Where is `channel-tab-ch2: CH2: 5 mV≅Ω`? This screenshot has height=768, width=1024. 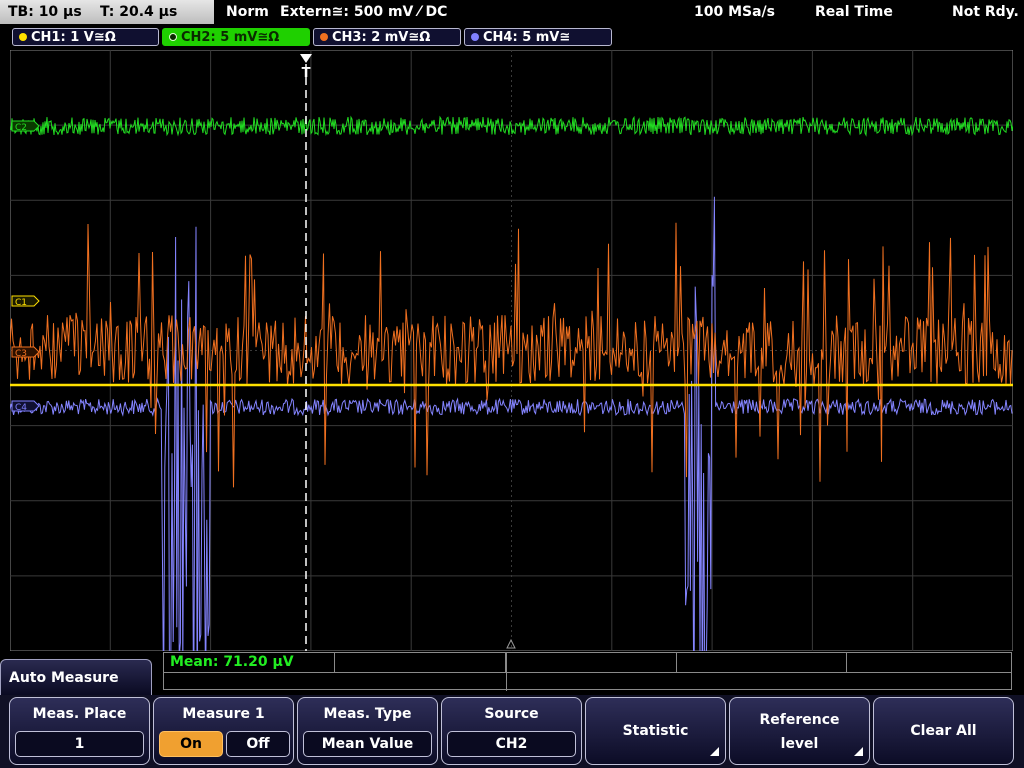 channel-tab-ch2: CH2: 5 mV≅Ω is located at coordinates (236, 37).